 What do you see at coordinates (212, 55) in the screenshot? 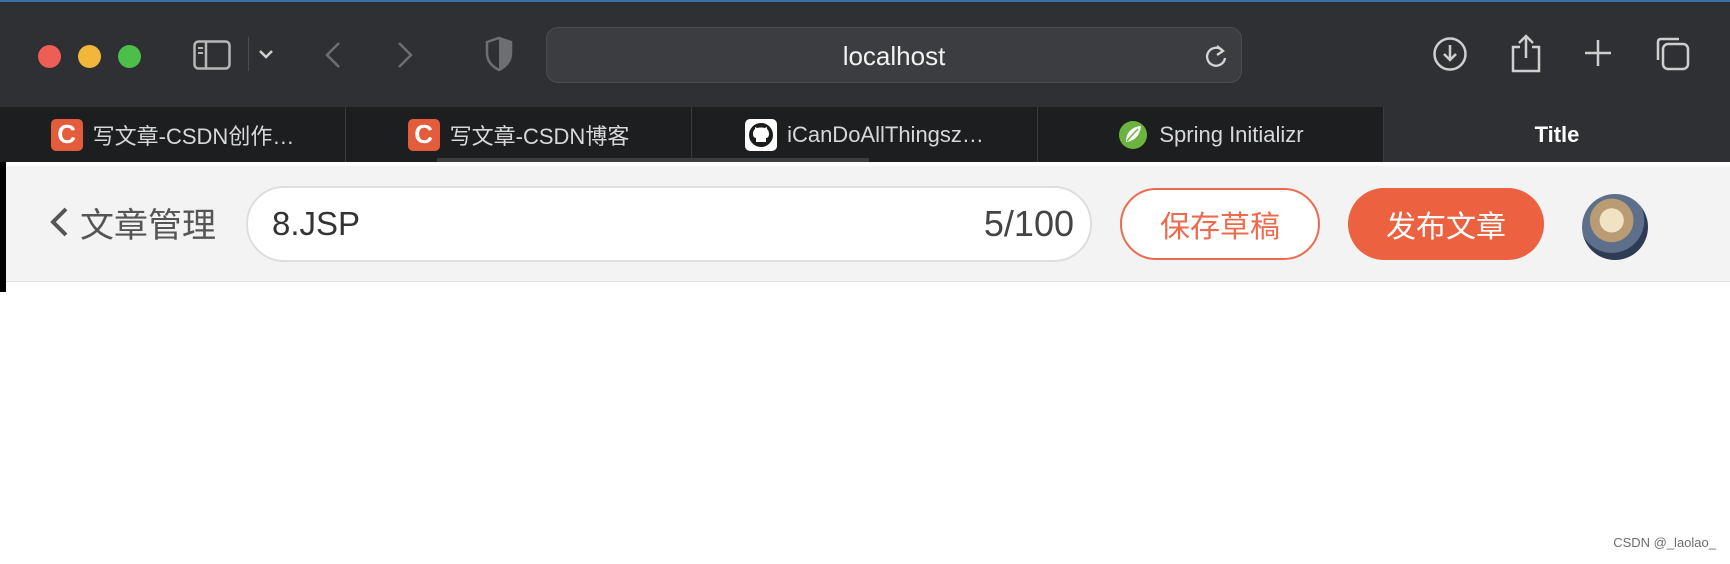
I see `sidebar-icon` at bounding box center [212, 55].